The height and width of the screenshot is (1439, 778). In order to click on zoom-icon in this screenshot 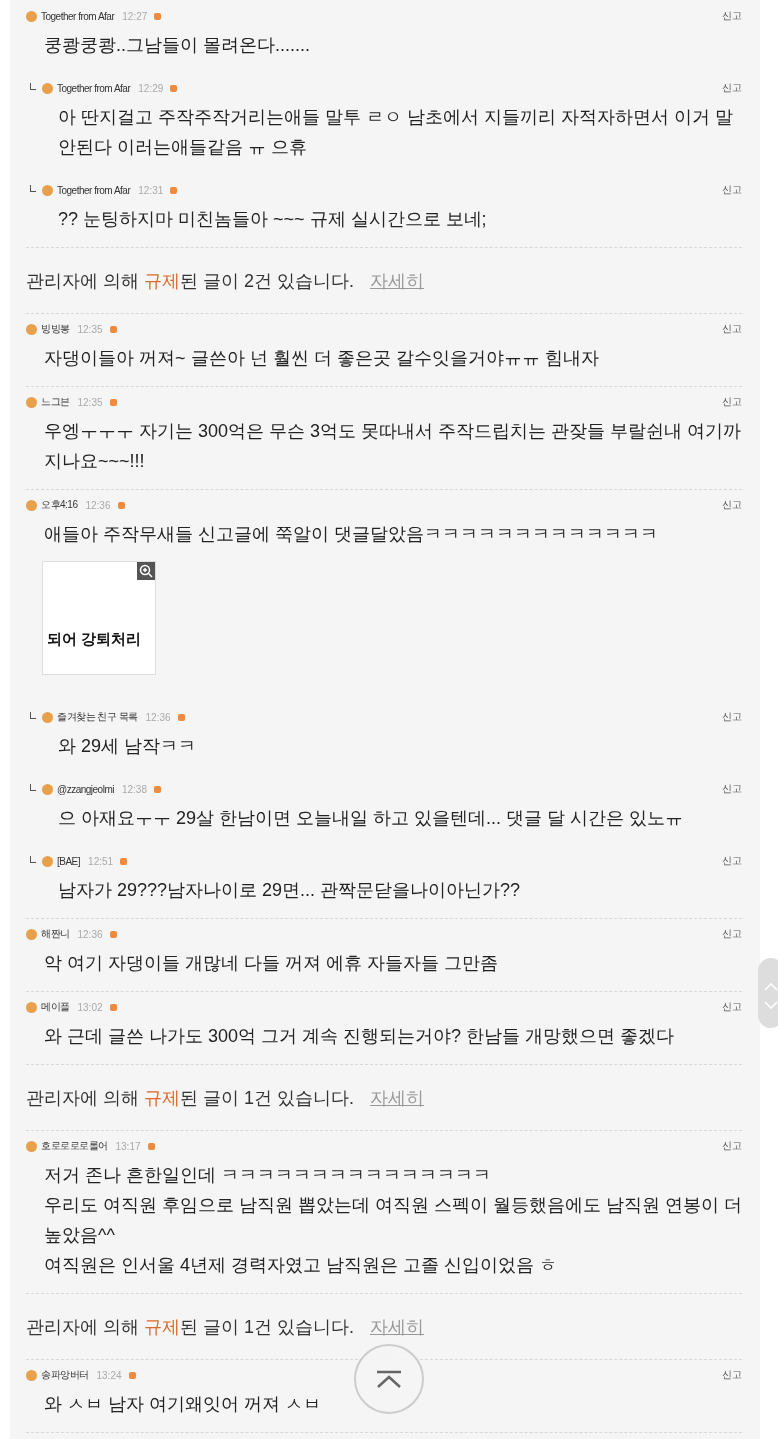, I will do `click(146, 571)`.